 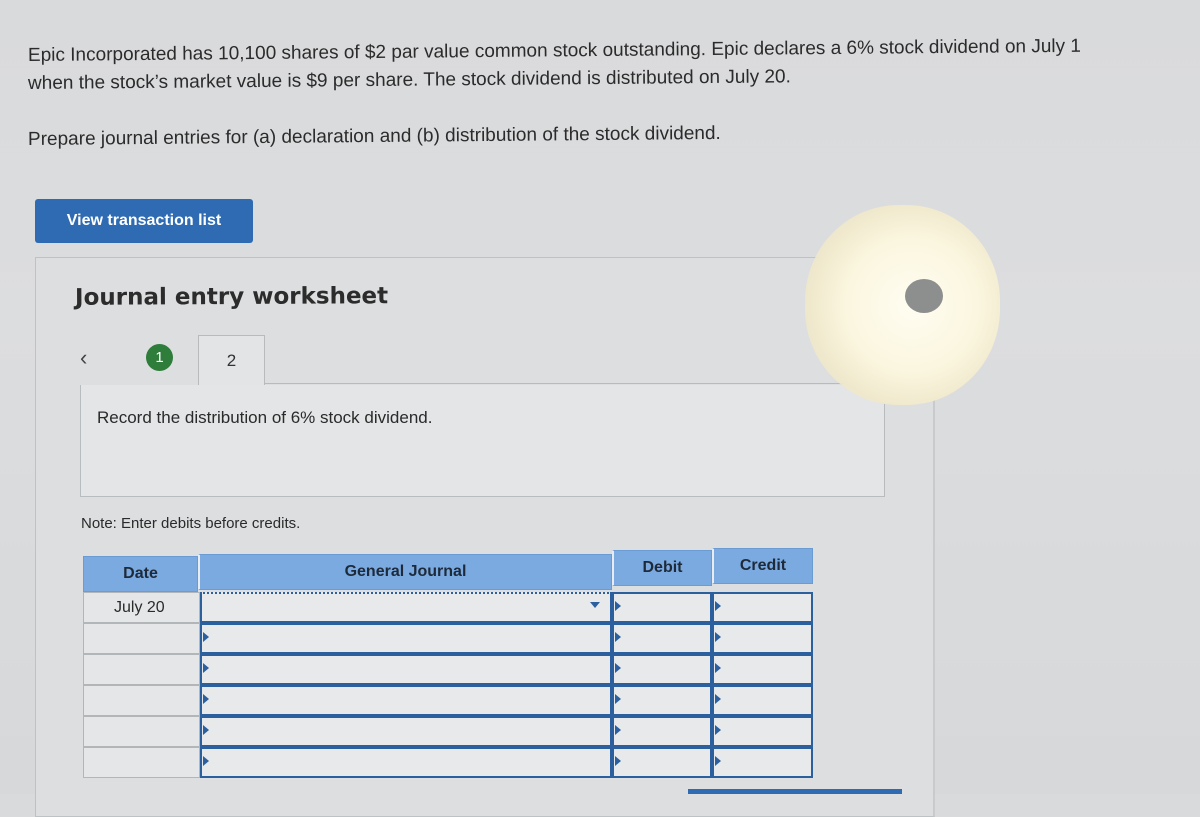 I want to click on note-text: Note: Enter debits before credits., so click(x=191, y=523).